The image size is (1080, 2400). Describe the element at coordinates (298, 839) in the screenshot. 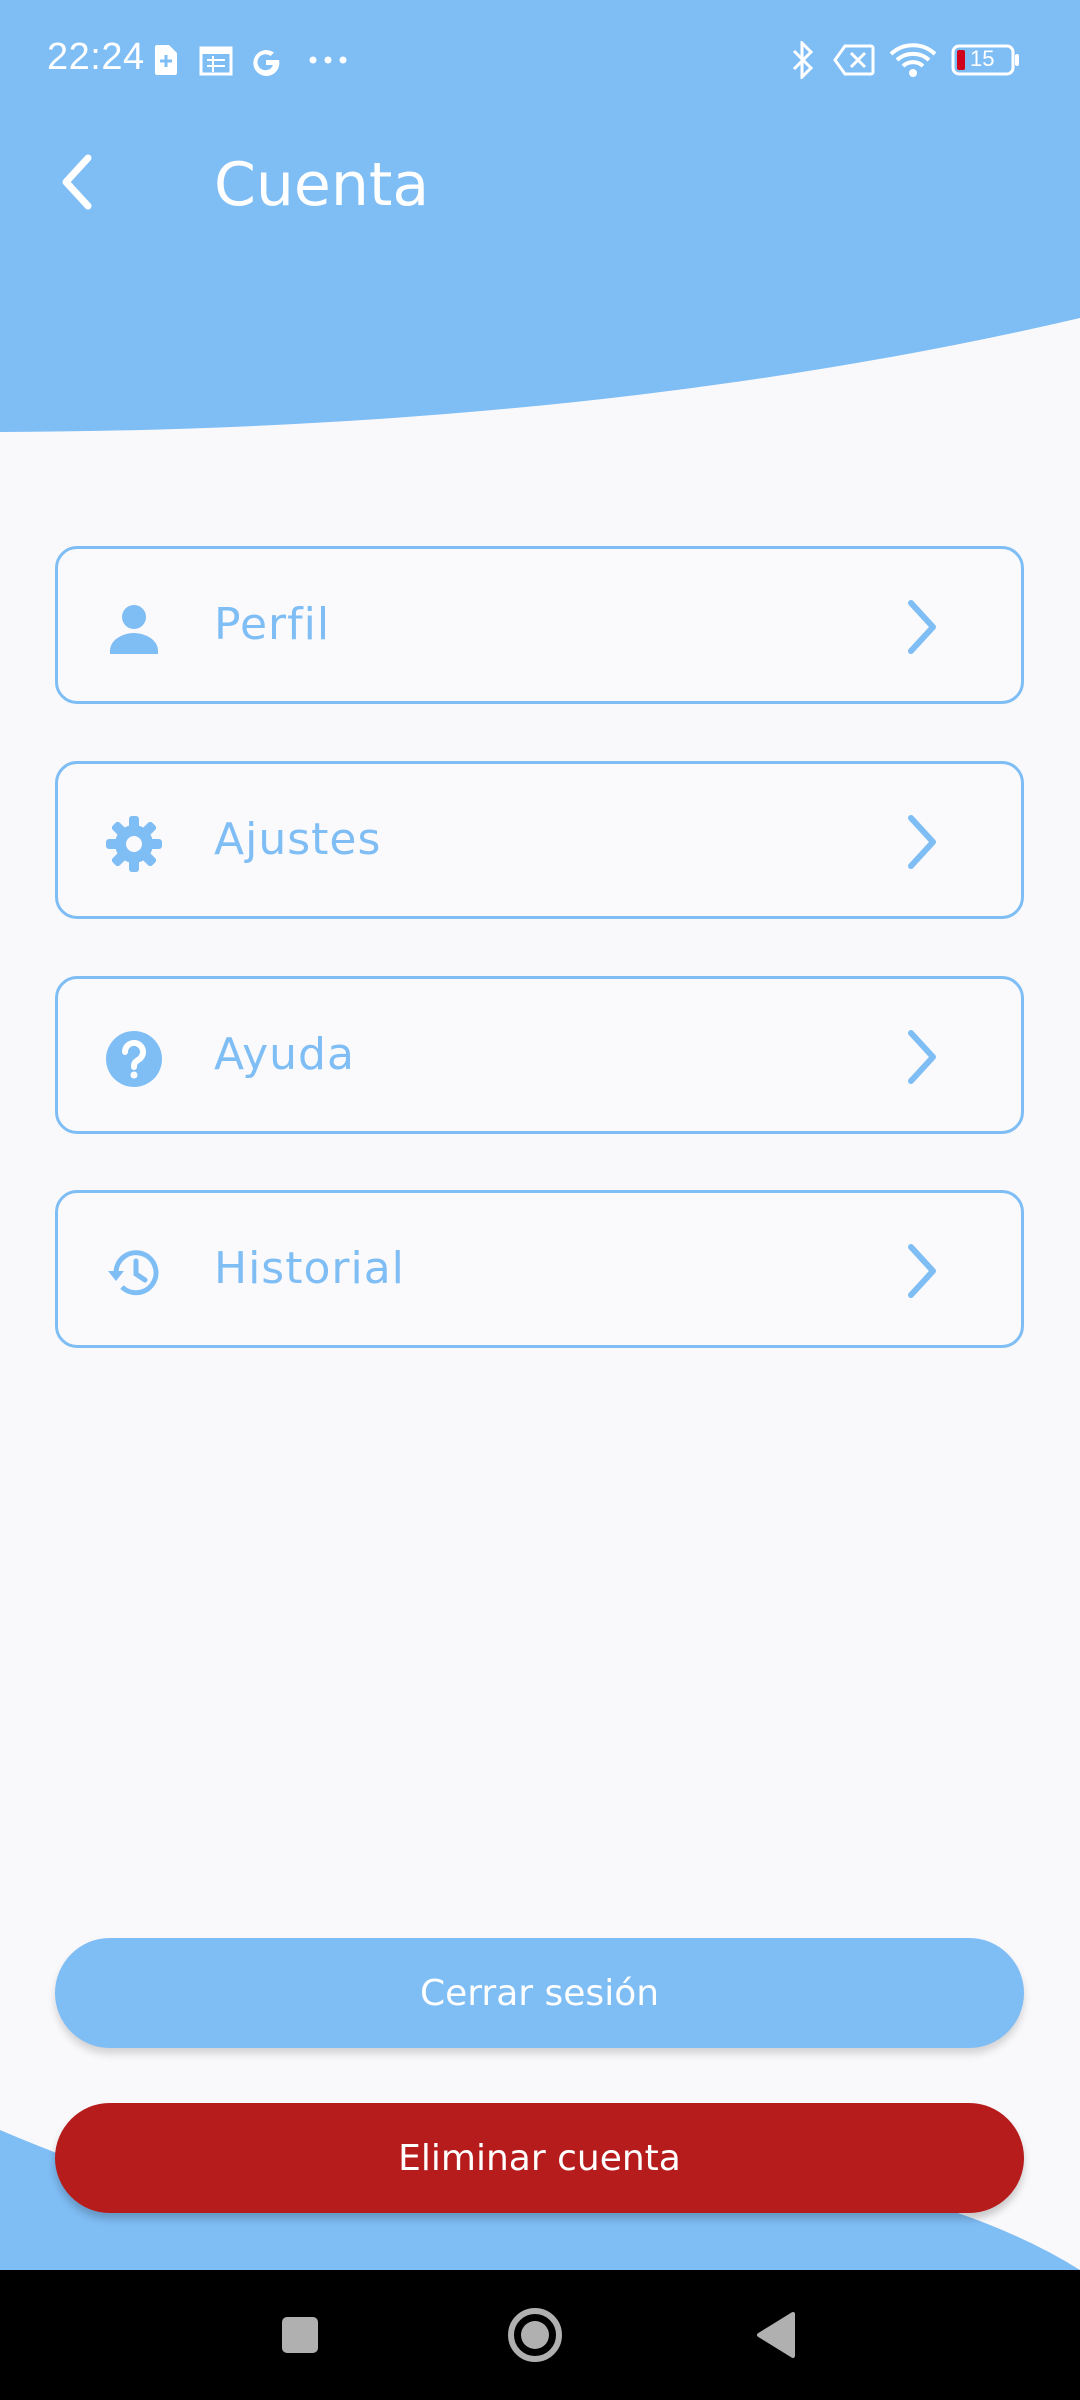

I see `menu-item-label: Ajustes` at that location.